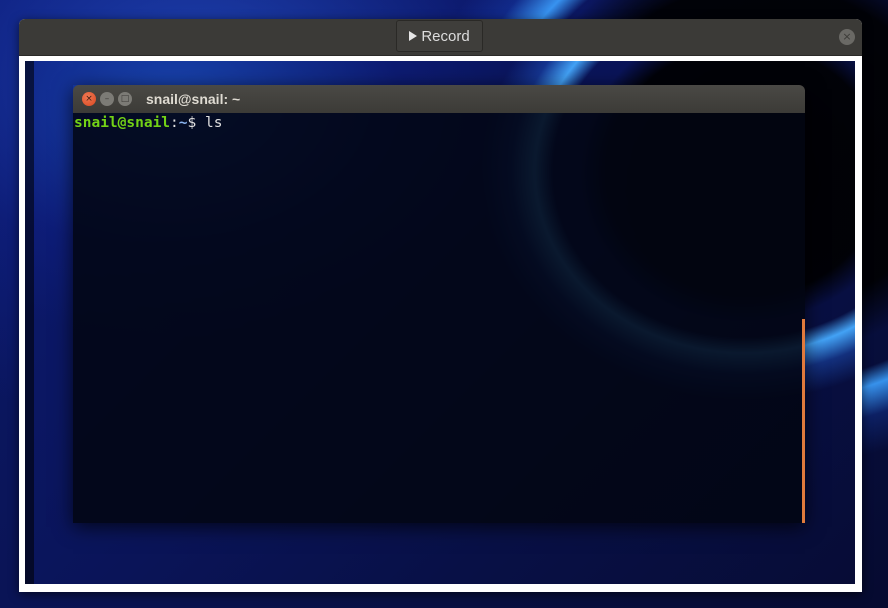  What do you see at coordinates (196, 123) in the screenshot?
I see `prompt-symbol: $` at bounding box center [196, 123].